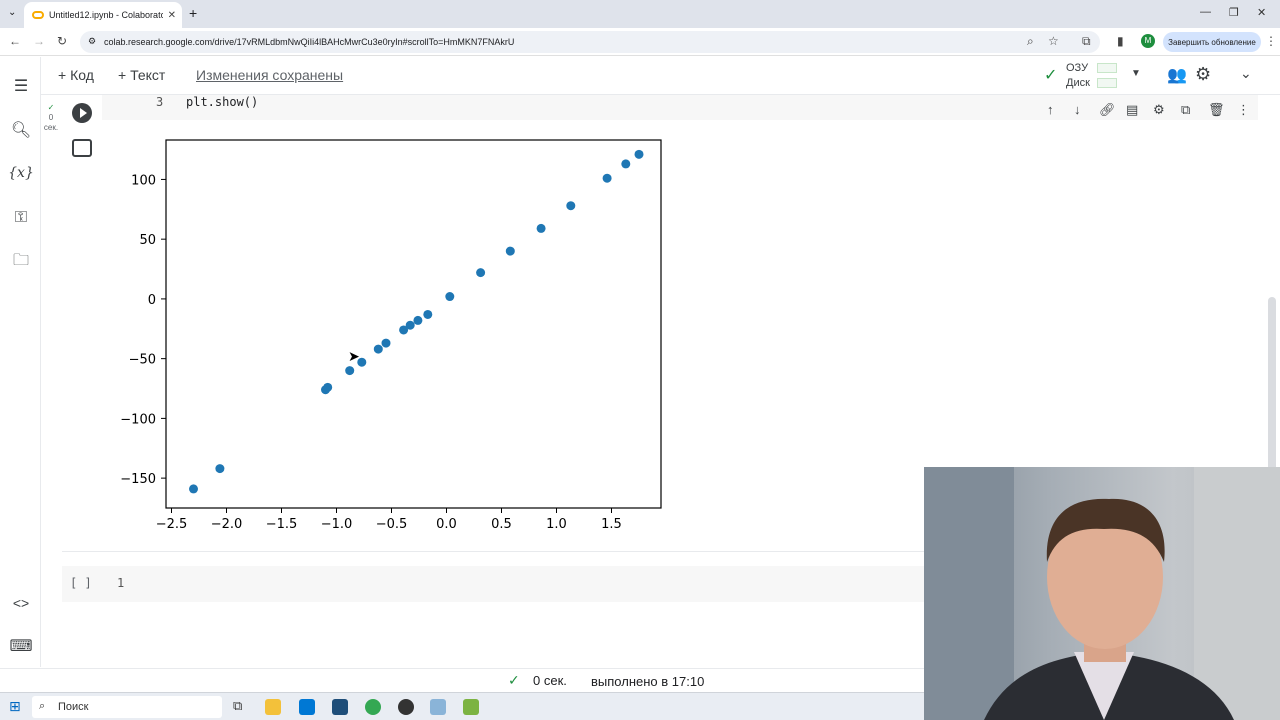  I want to click on y-tick-label: 50, so click(147, 240).